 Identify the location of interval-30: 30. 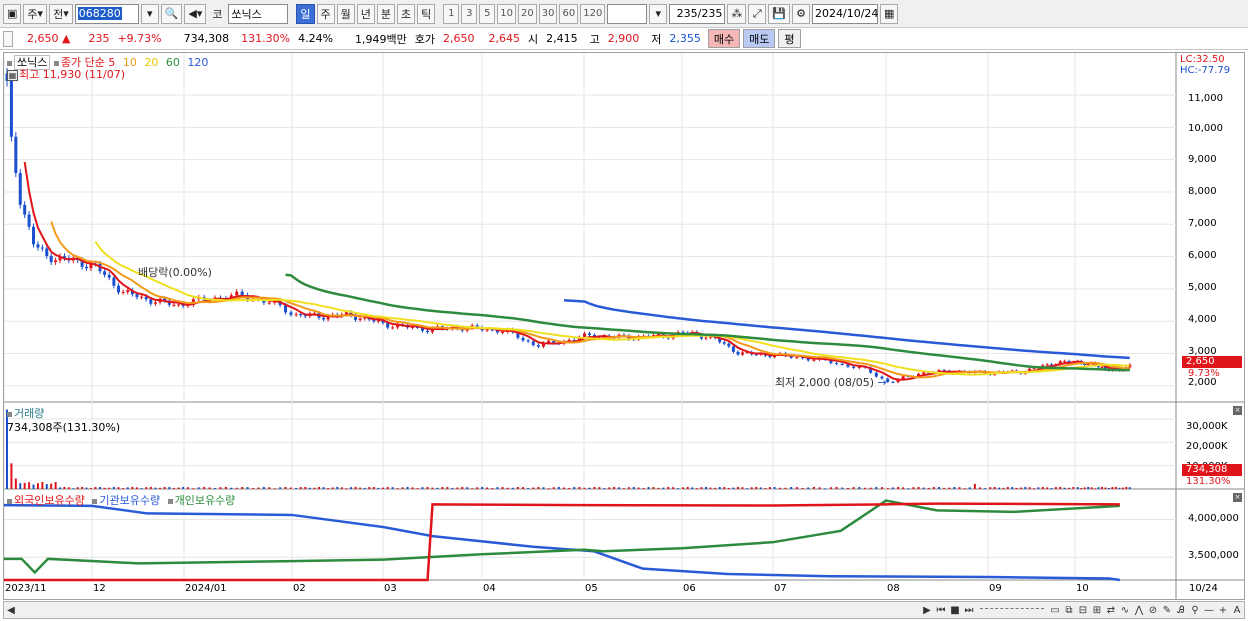
(548, 13).